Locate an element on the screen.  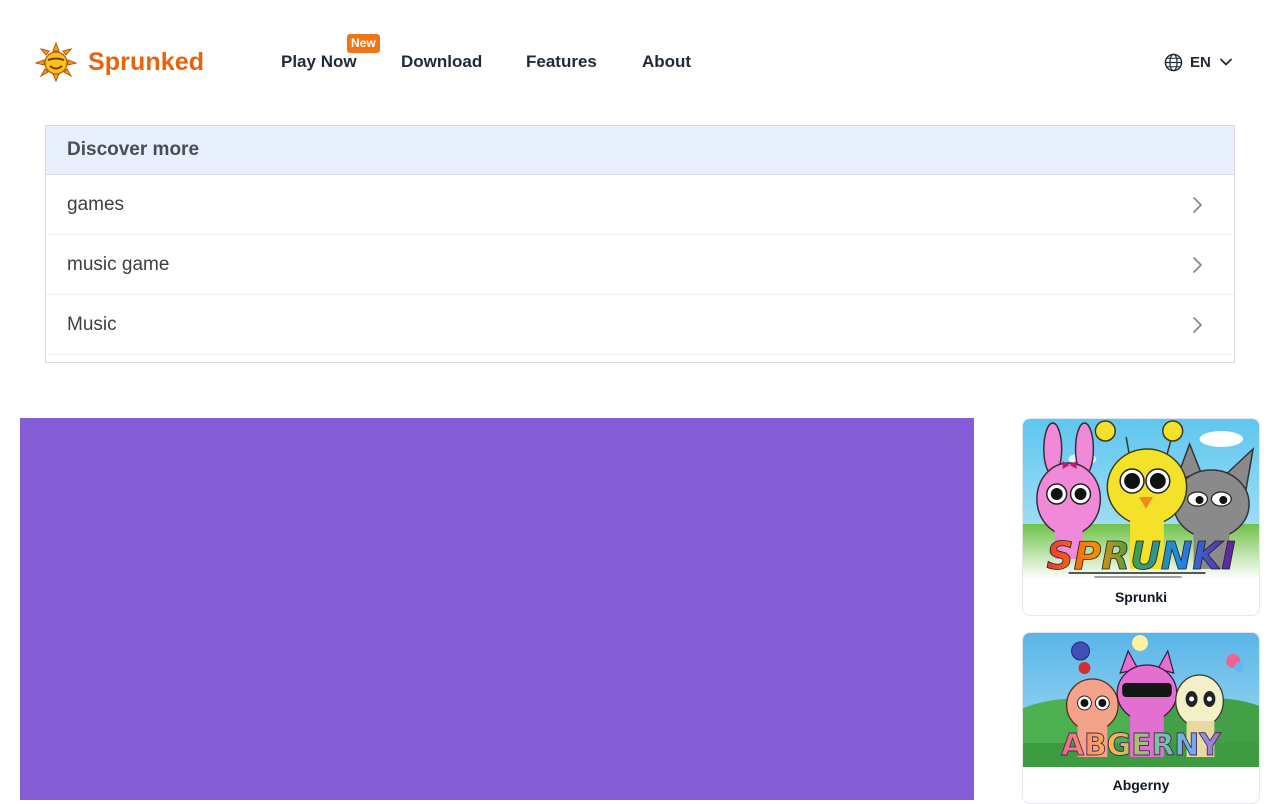
chevron-down-icon is located at coordinates (1225, 62).